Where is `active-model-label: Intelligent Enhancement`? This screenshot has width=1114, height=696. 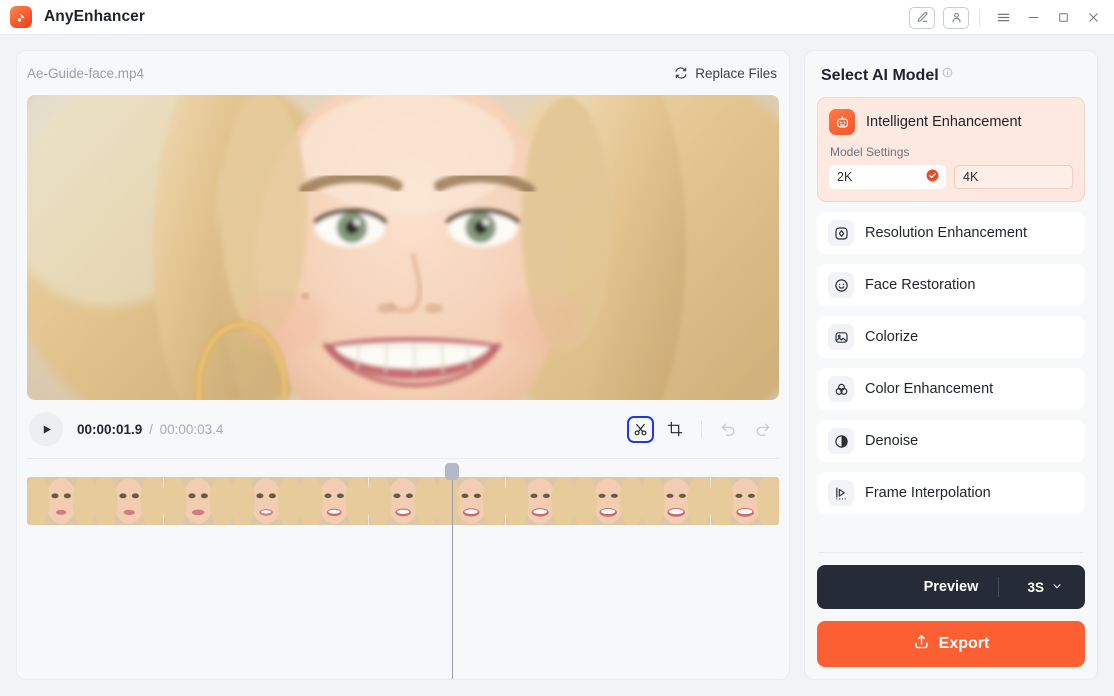 active-model-label: Intelligent Enhancement is located at coordinates (944, 122).